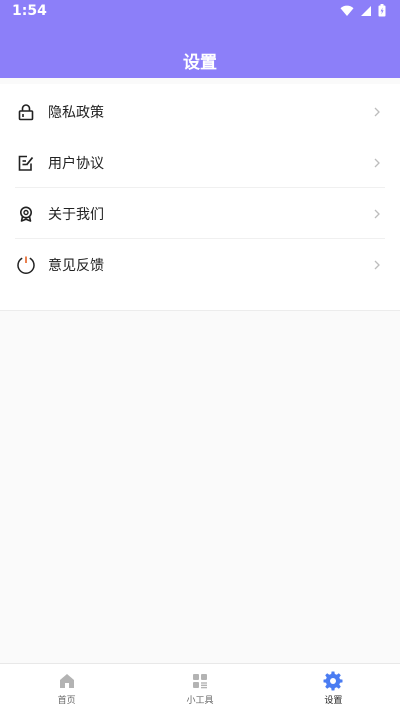 The width and height of the screenshot is (400, 712). What do you see at coordinates (200, 264) in the screenshot?
I see `settings-item-feedback: 意见反馈` at bounding box center [200, 264].